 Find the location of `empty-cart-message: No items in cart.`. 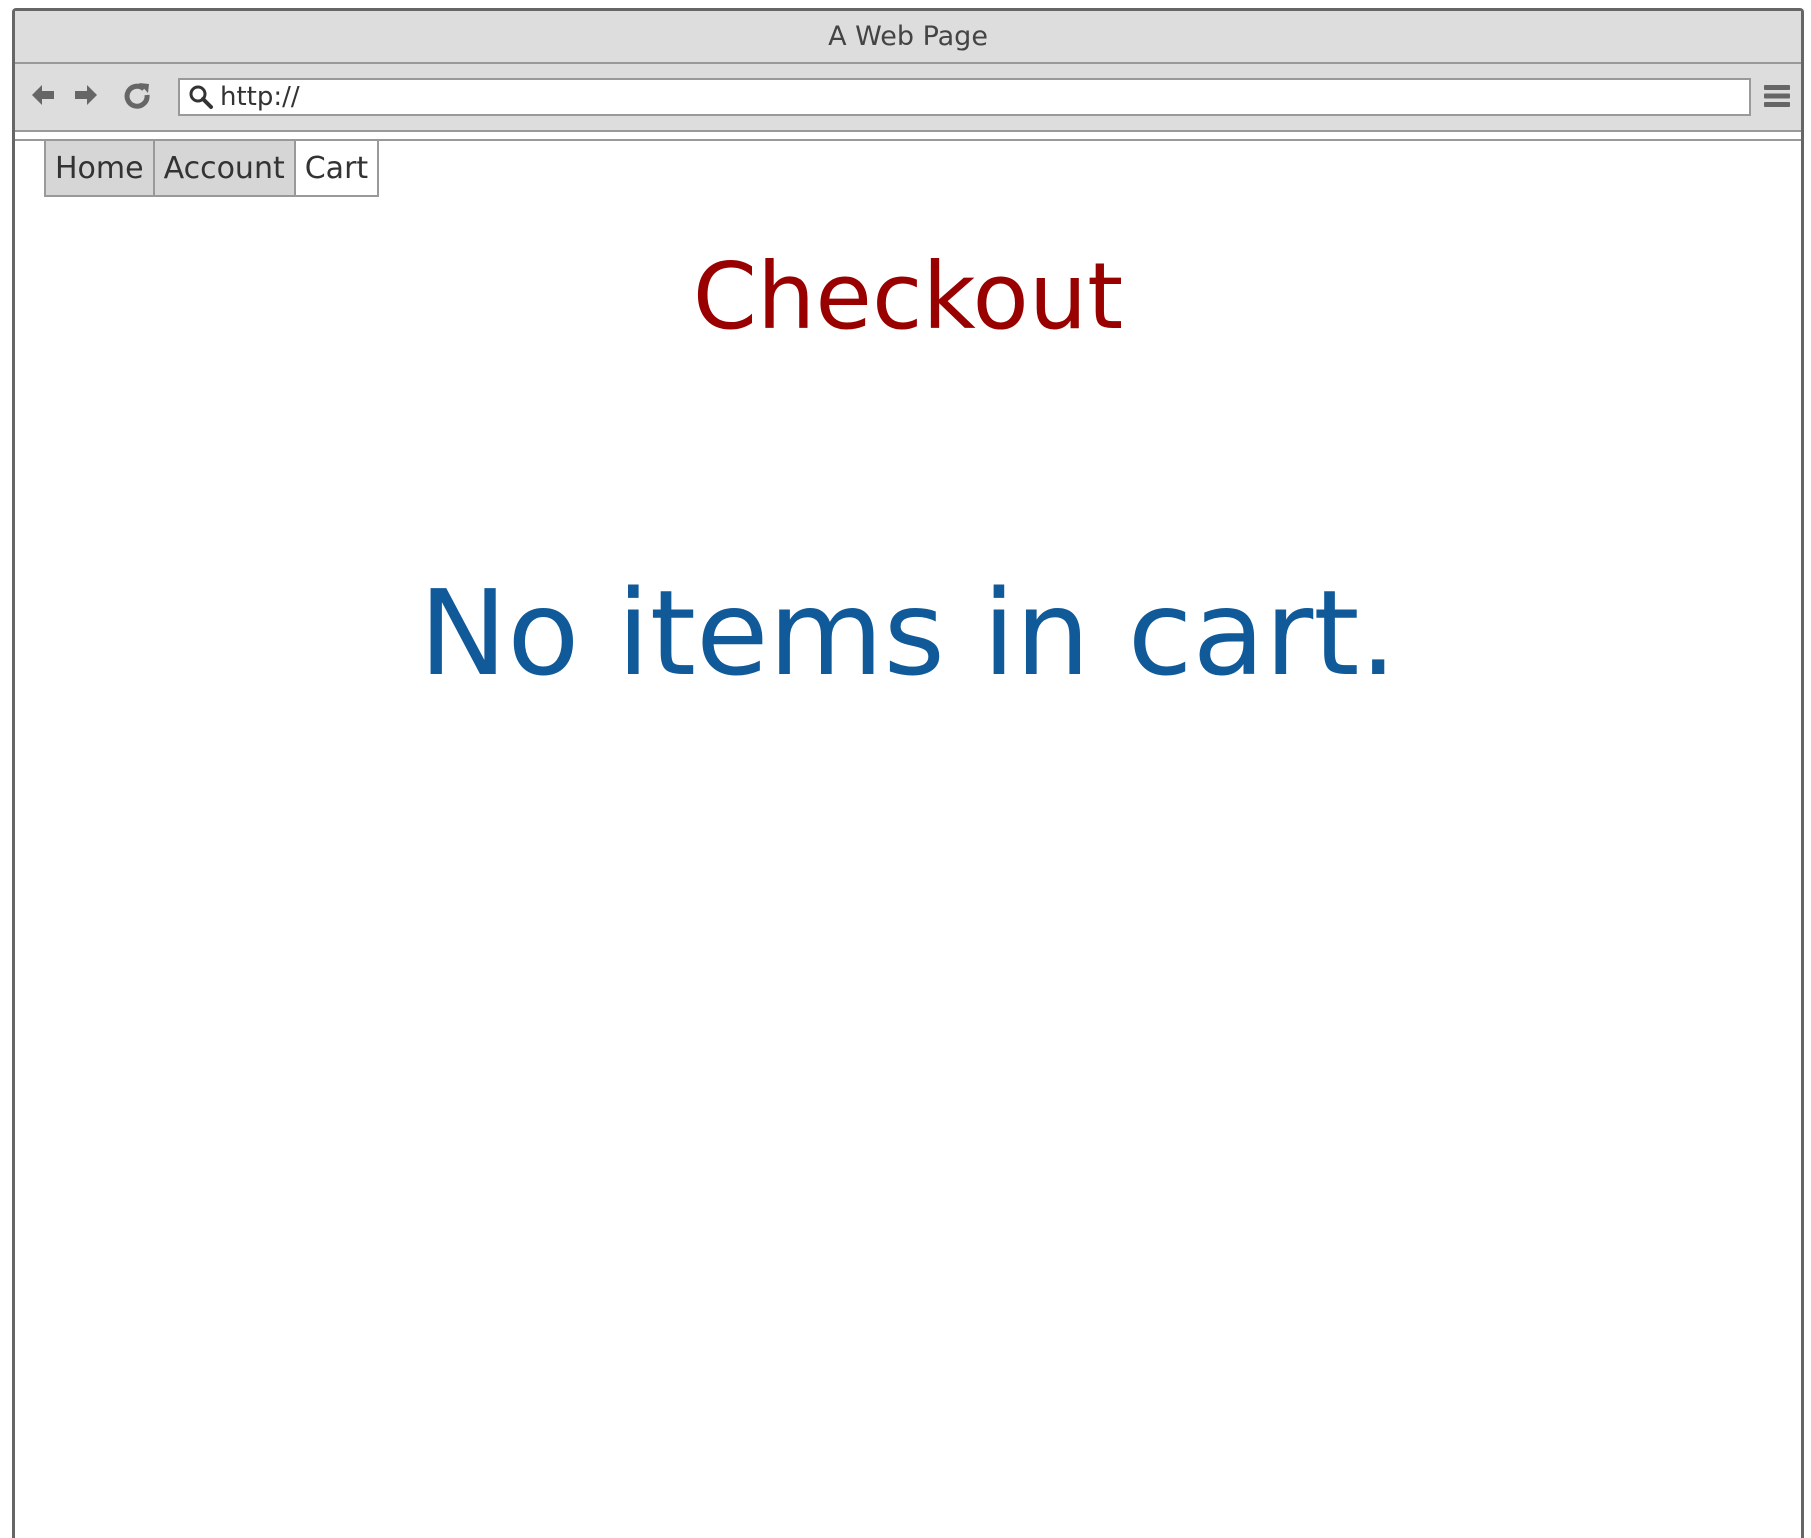

empty-cart-message: No items in cart. is located at coordinates (908, 633).